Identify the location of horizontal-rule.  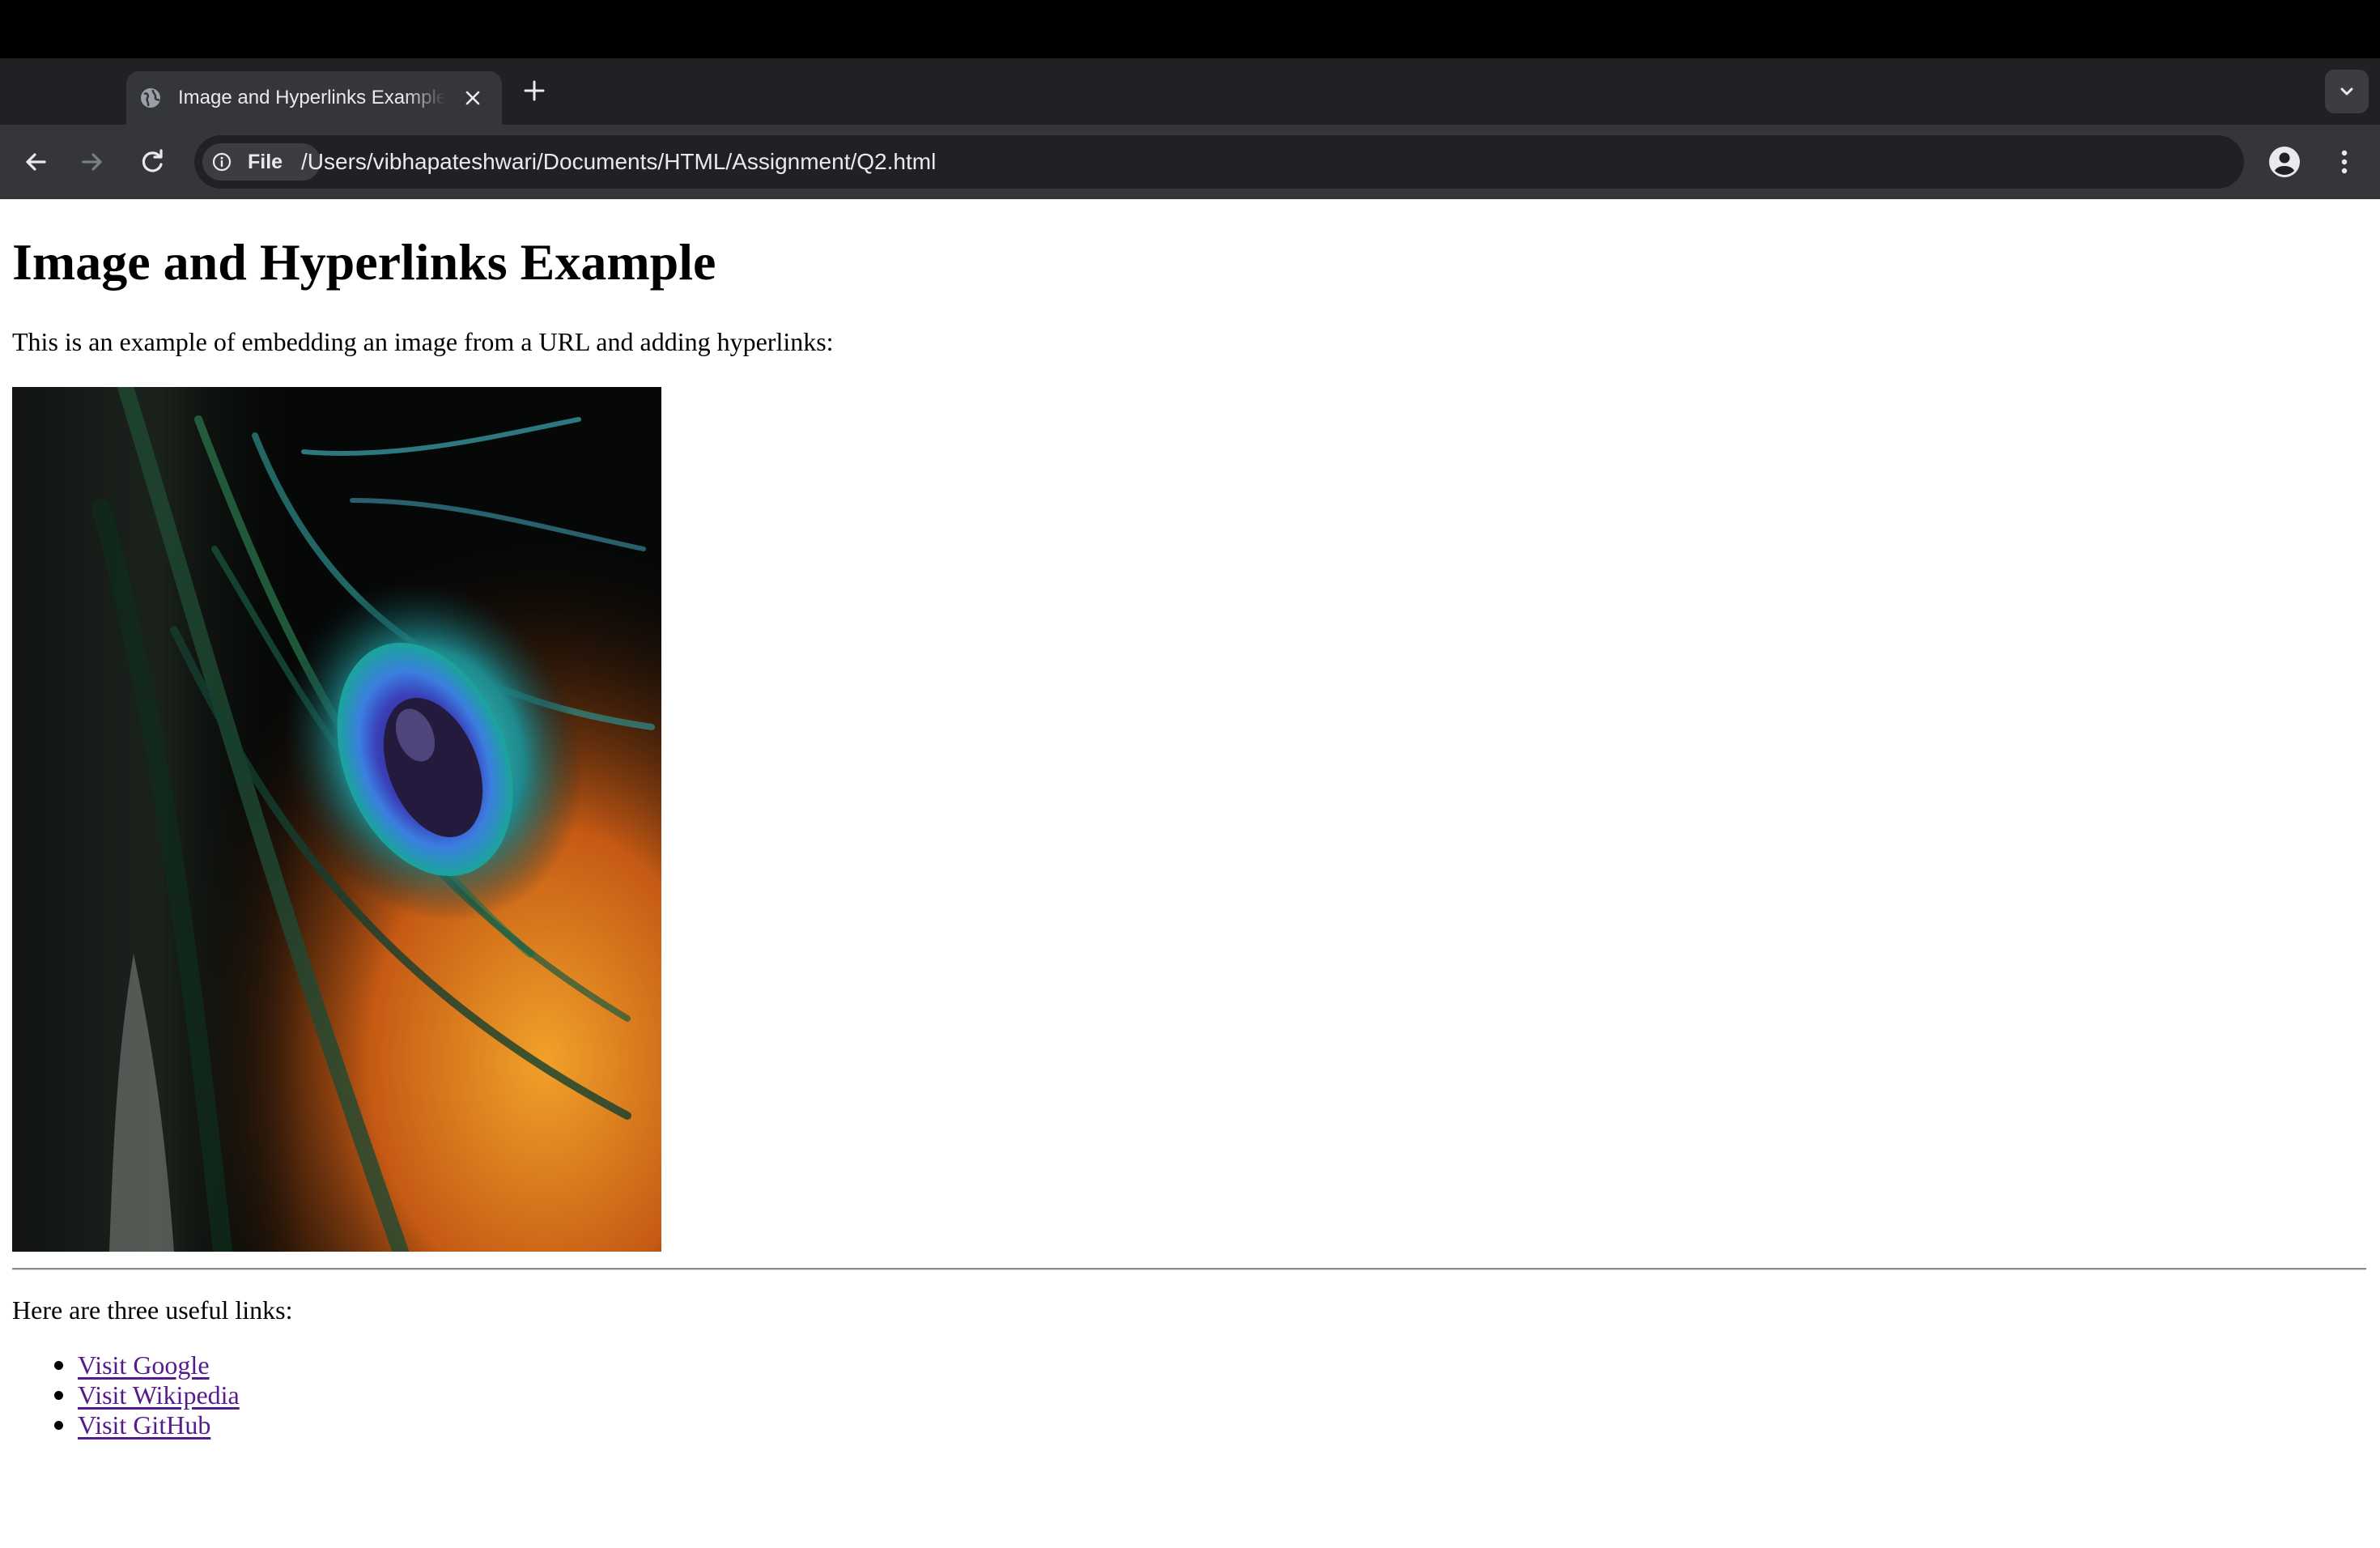
(1189, 1269).